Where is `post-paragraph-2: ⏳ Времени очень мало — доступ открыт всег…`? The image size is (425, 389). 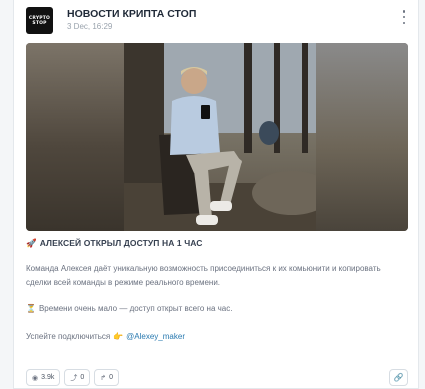 post-paragraph-2: ⏳ Времени очень мало — доступ открыт всег… is located at coordinates (129, 308).